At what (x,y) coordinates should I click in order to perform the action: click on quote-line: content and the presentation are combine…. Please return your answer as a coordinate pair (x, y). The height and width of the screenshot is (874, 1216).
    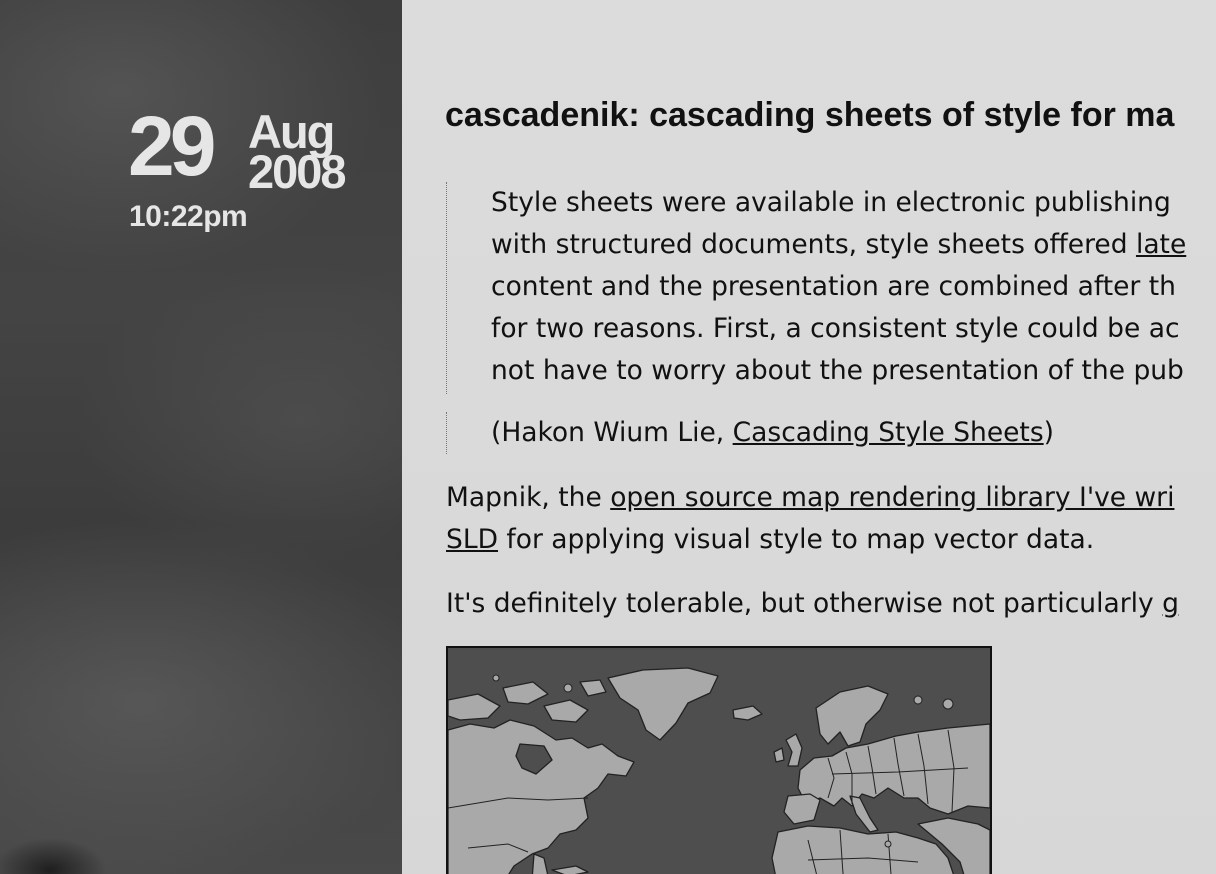
    Looking at the image, I should click on (833, 286).